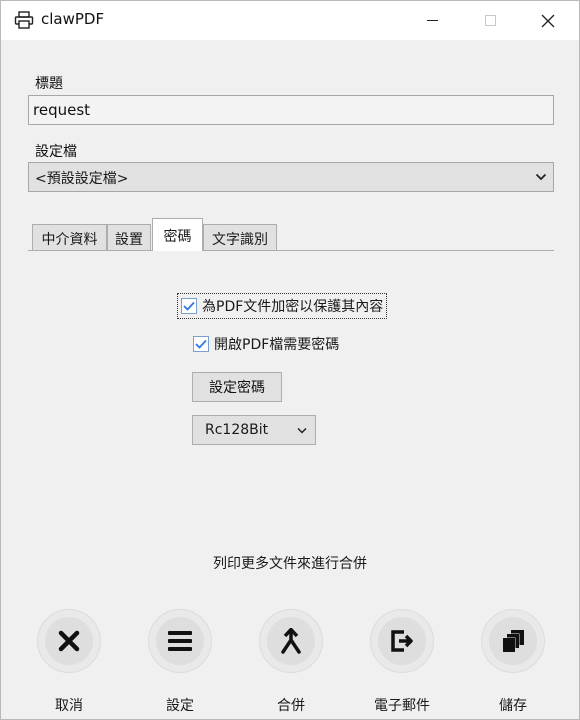  I want to click on email-export-icon, so click(402, 641).